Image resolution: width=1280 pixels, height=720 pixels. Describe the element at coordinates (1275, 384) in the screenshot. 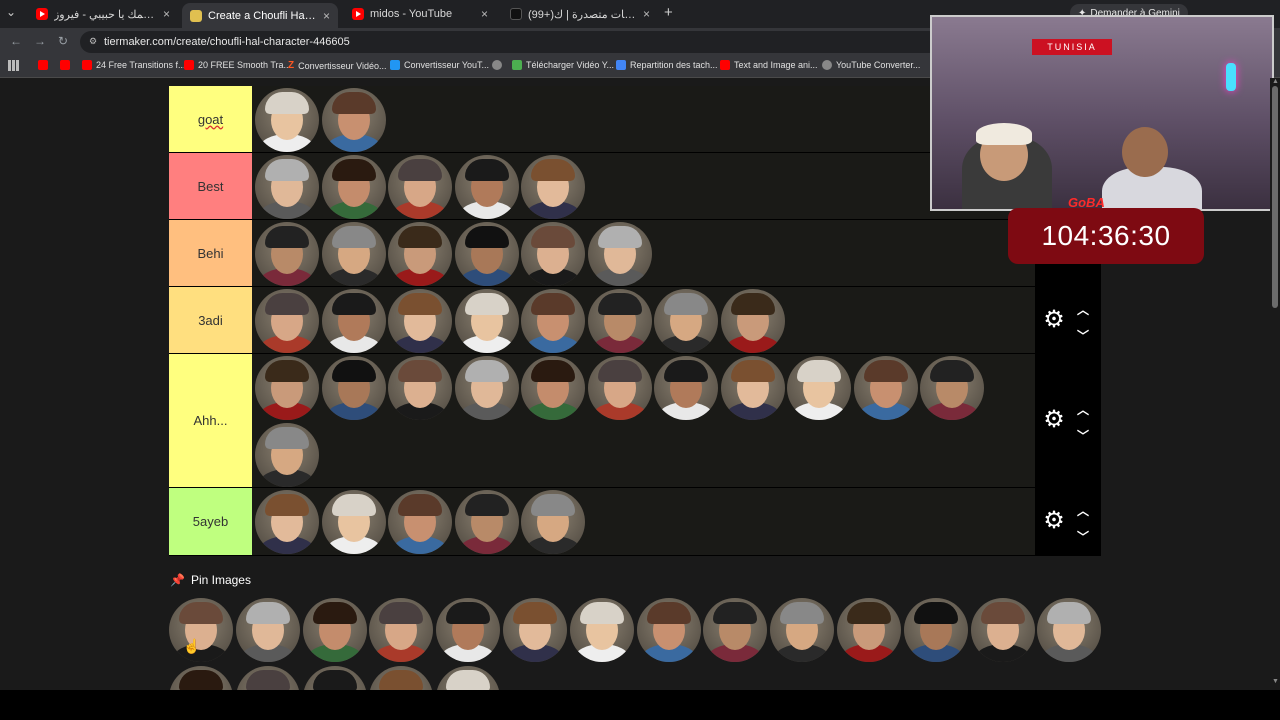

I see `page-scrollbar: ▲ ▼` at that location.